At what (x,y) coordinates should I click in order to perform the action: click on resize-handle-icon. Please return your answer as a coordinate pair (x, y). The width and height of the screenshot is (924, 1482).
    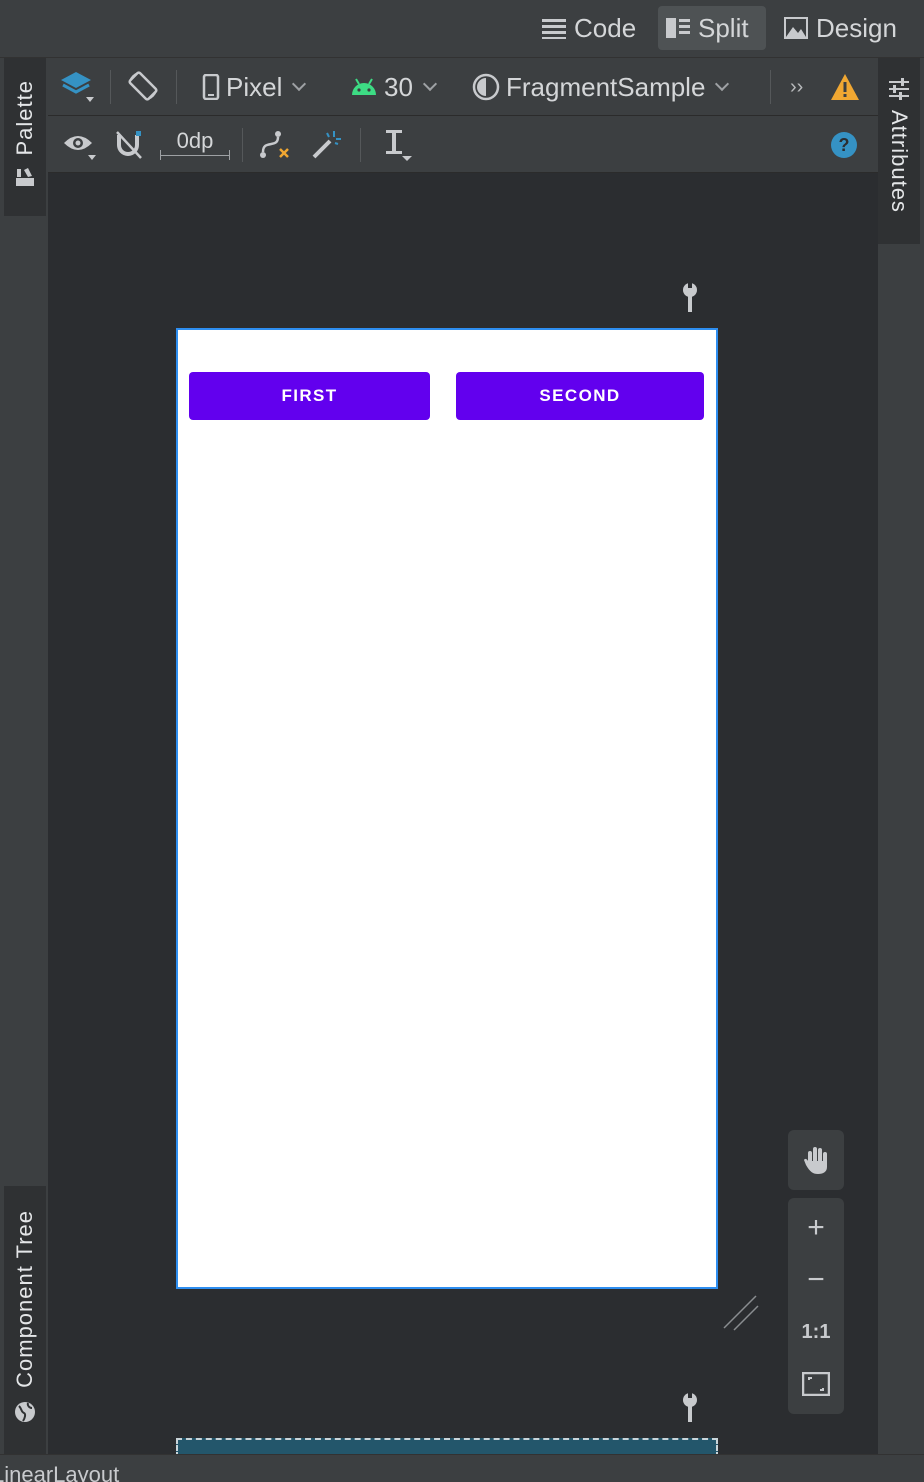
    Looking at the image, I should click on (741, 1313).